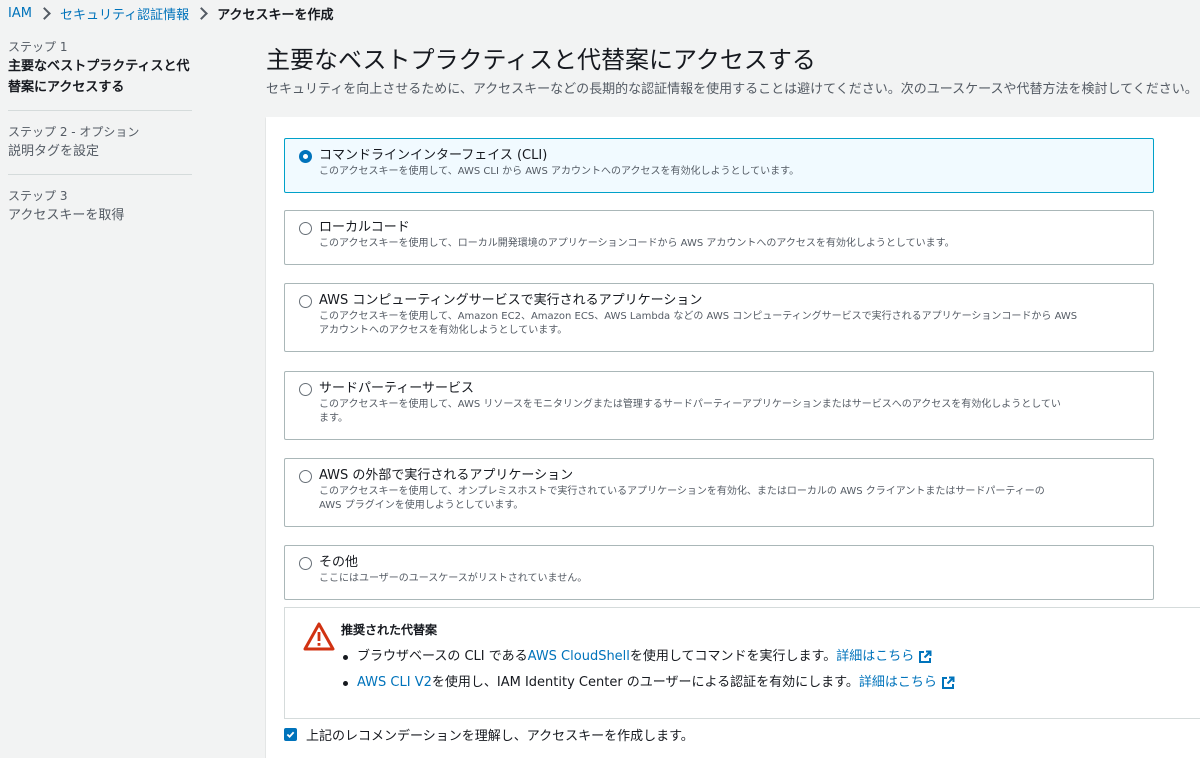 The width and height of the screenshot is (1200, 758). Describe the element at coordinates (500, 736) in the screenshot. I see `acknowledge-label: 上記のレコメンデーションを理解し、アクセスキーを作成します。` at that location.